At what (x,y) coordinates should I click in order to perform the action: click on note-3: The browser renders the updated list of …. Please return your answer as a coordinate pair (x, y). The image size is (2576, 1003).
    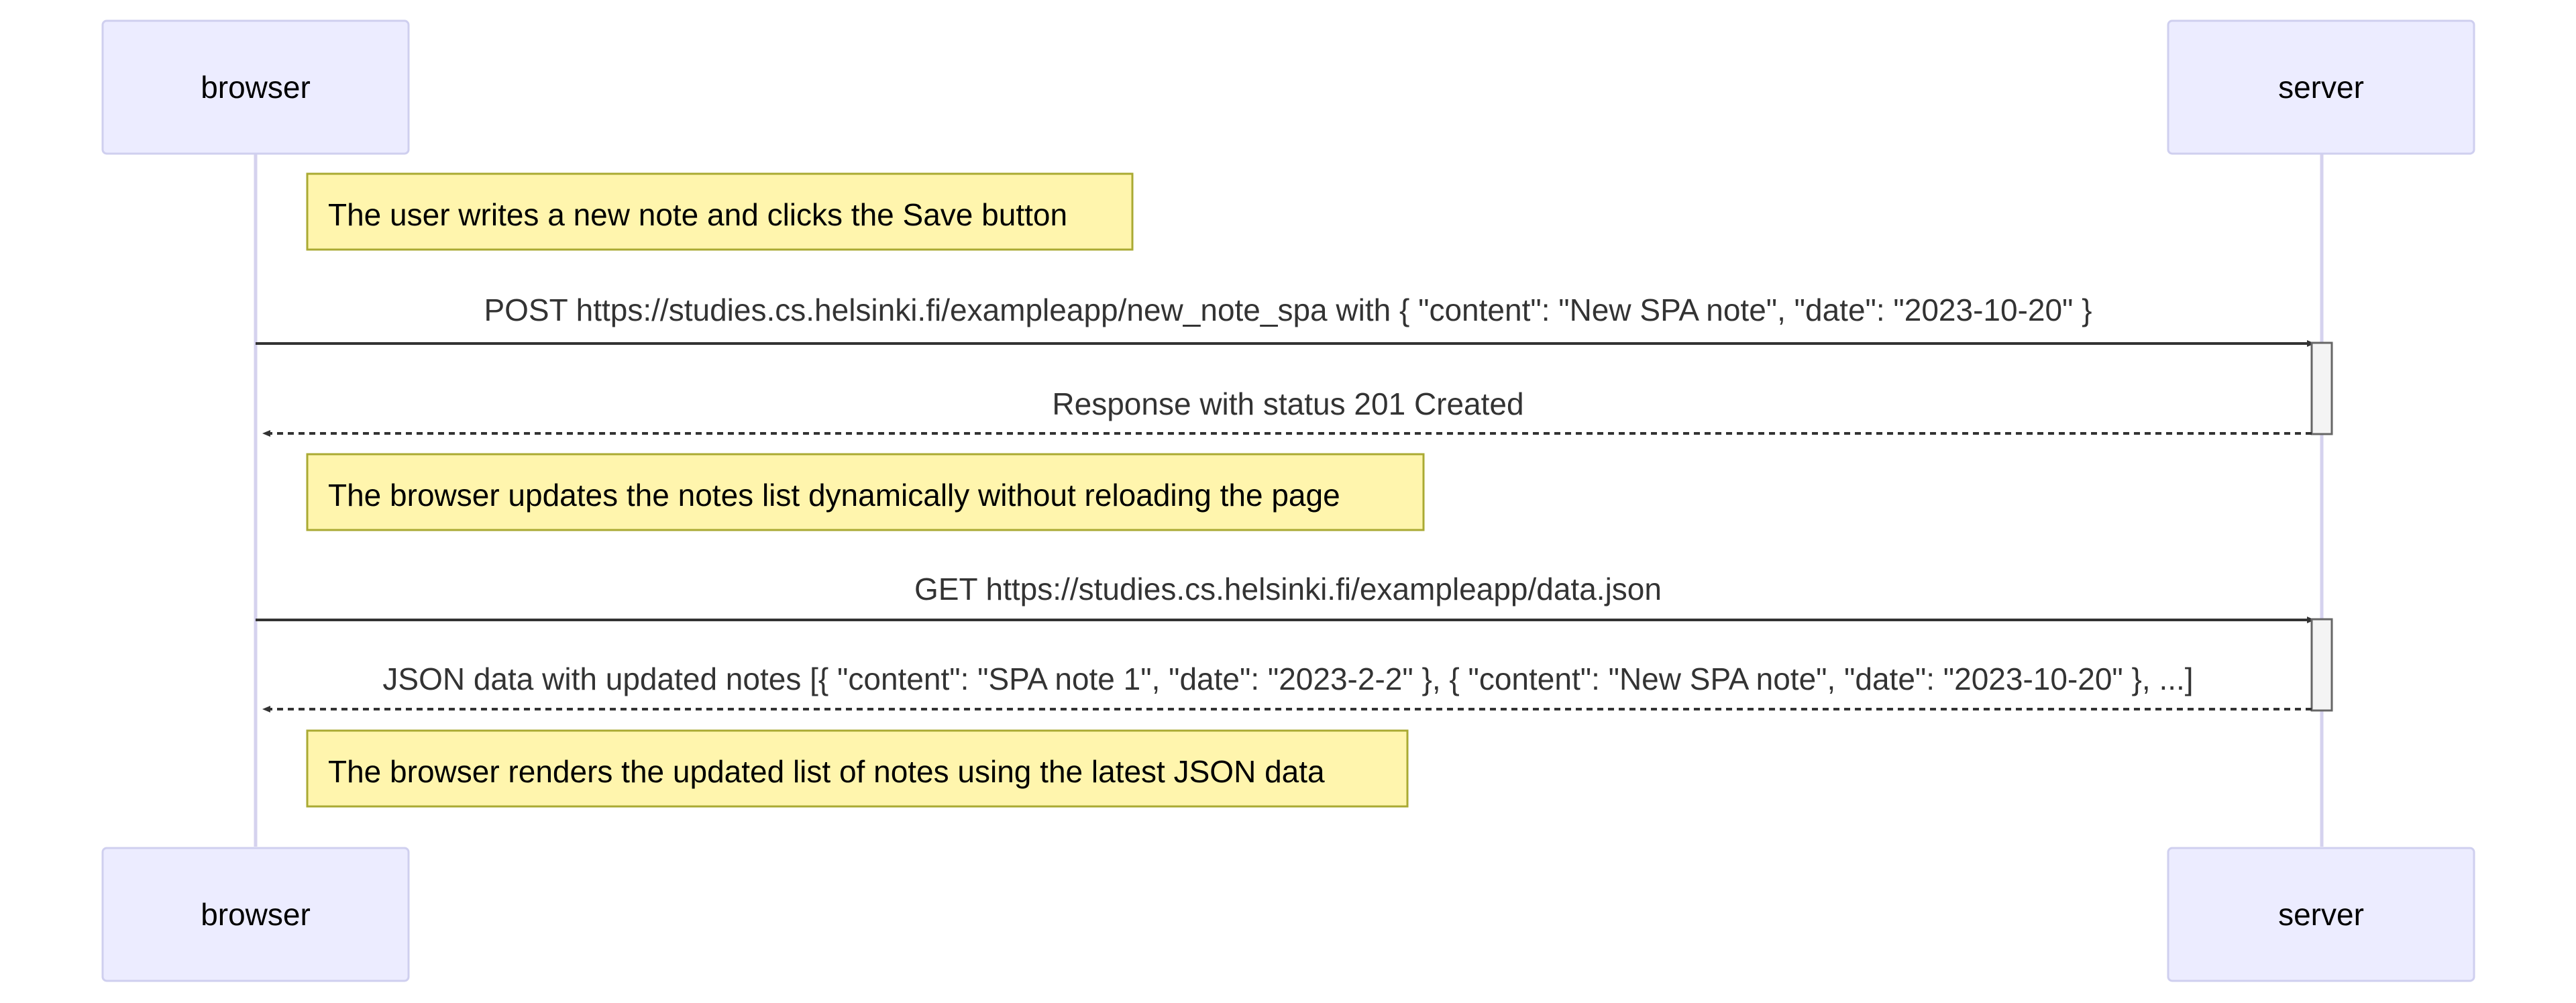
    Looking at the image, I should click on (857, 768).